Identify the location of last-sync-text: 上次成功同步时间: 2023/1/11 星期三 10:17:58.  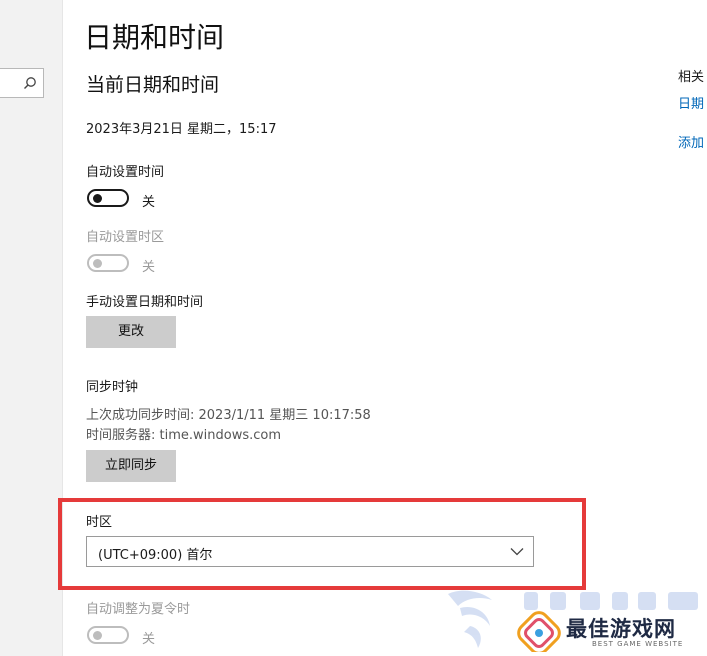
(228, 415).